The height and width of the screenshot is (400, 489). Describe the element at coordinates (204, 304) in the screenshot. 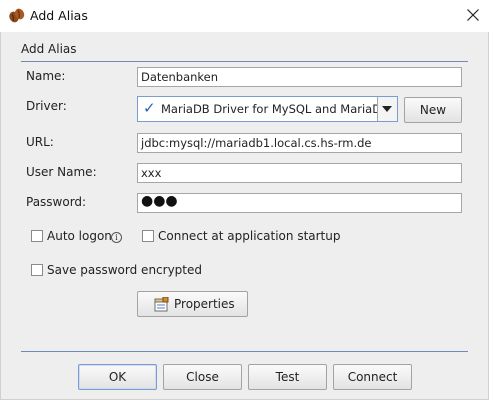

I see `properties-label: Properties` at that location.